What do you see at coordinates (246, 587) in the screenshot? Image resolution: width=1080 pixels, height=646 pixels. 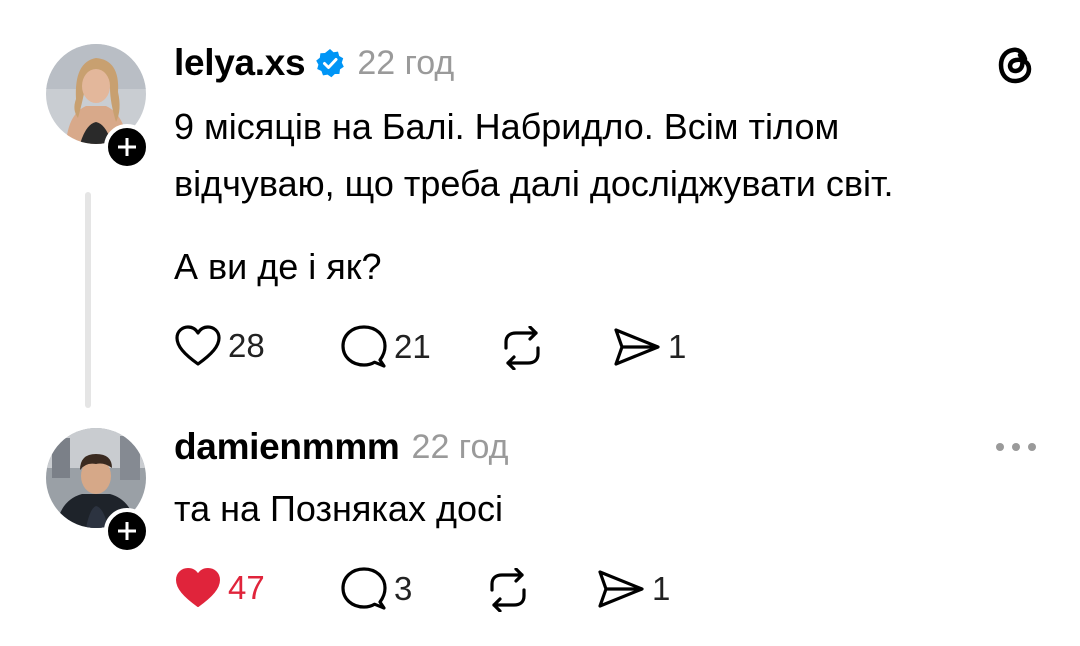 I see `reply-like-count: 47` at bounding box center [246, 587].